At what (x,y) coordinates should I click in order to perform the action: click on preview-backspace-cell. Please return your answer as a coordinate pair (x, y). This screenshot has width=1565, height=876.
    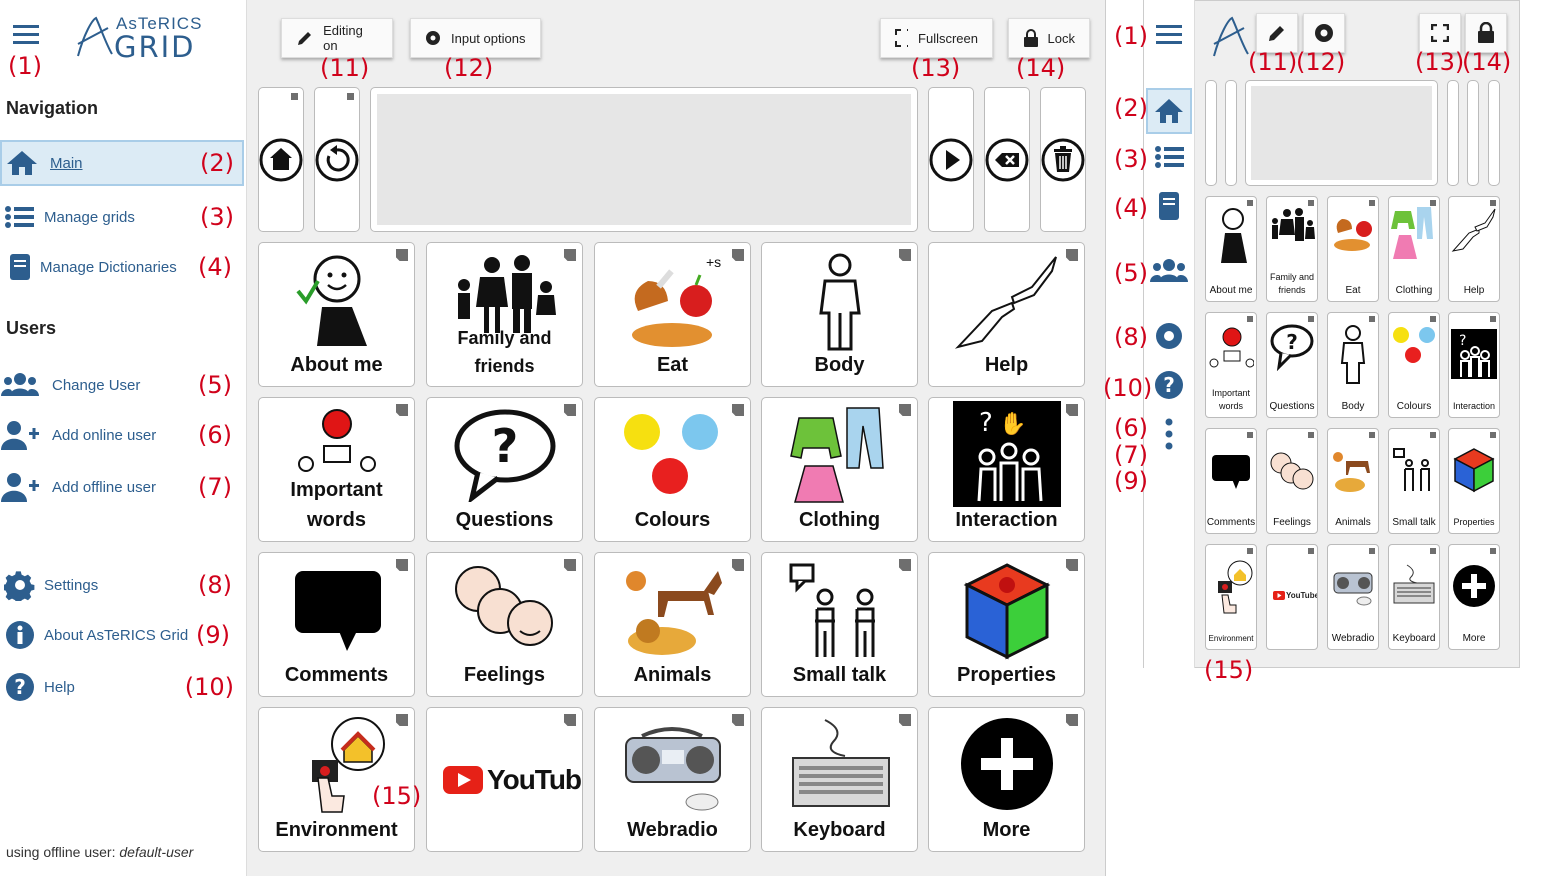
    Looking at the image, I should click on (1473, 133).